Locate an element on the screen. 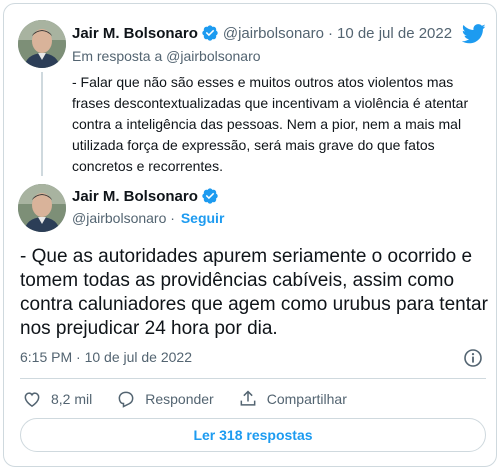 Image resolution: width=500 pixels, height=470 pixels. reply-label: Responder is located at coordinates (179, 399).